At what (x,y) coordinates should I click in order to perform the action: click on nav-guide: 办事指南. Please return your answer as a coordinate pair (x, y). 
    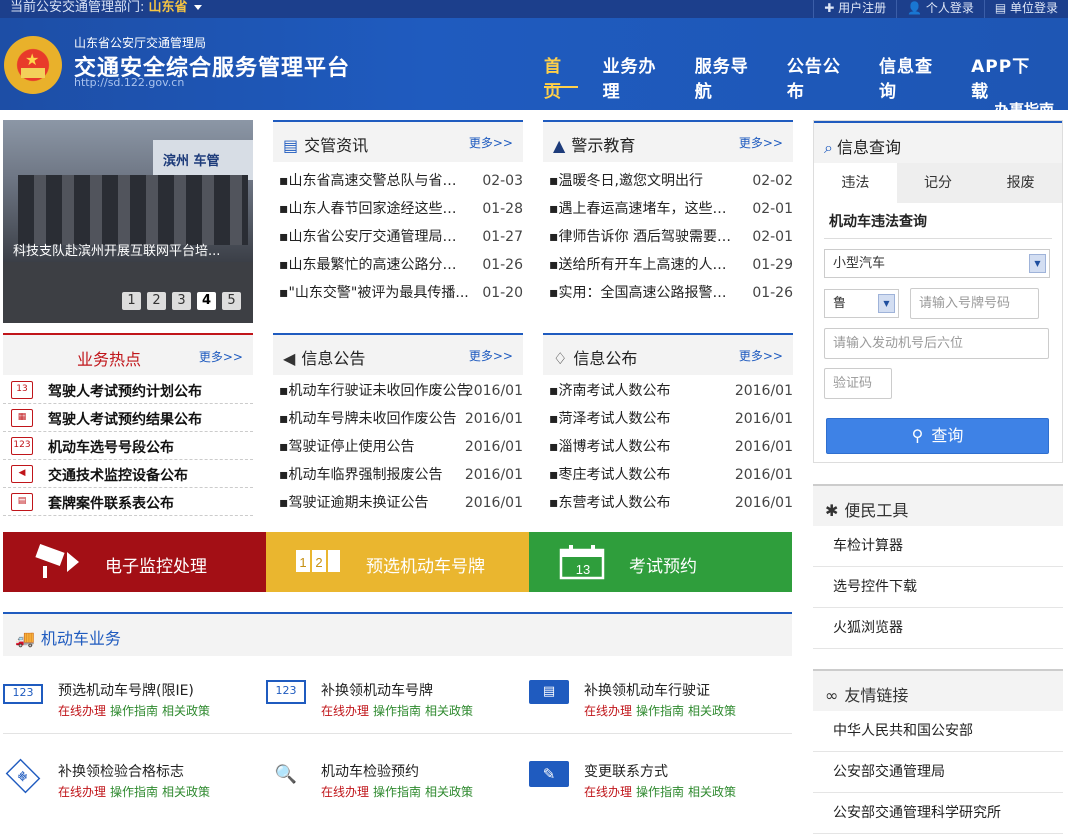
    Looking at the image, I should click on (1024, 104).